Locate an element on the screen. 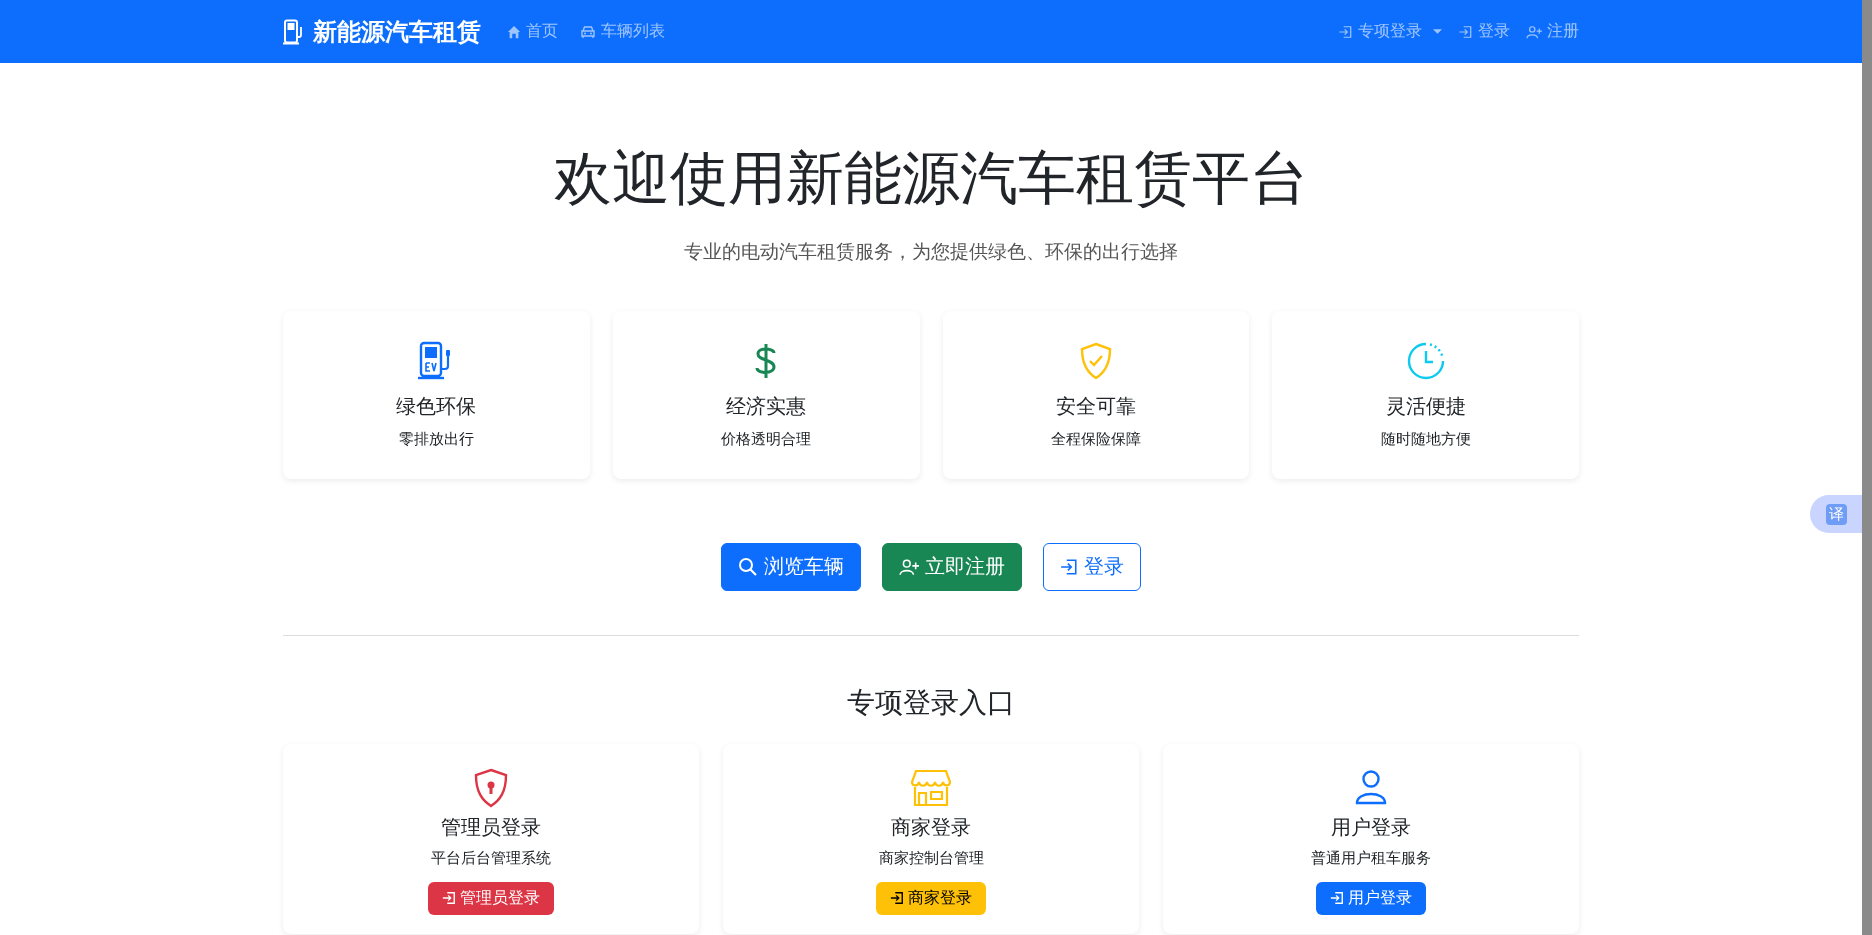 This screenshot has width=1872, height=935. login-card-text: 平台后台管理系统 is located at coordinates (491, 858).